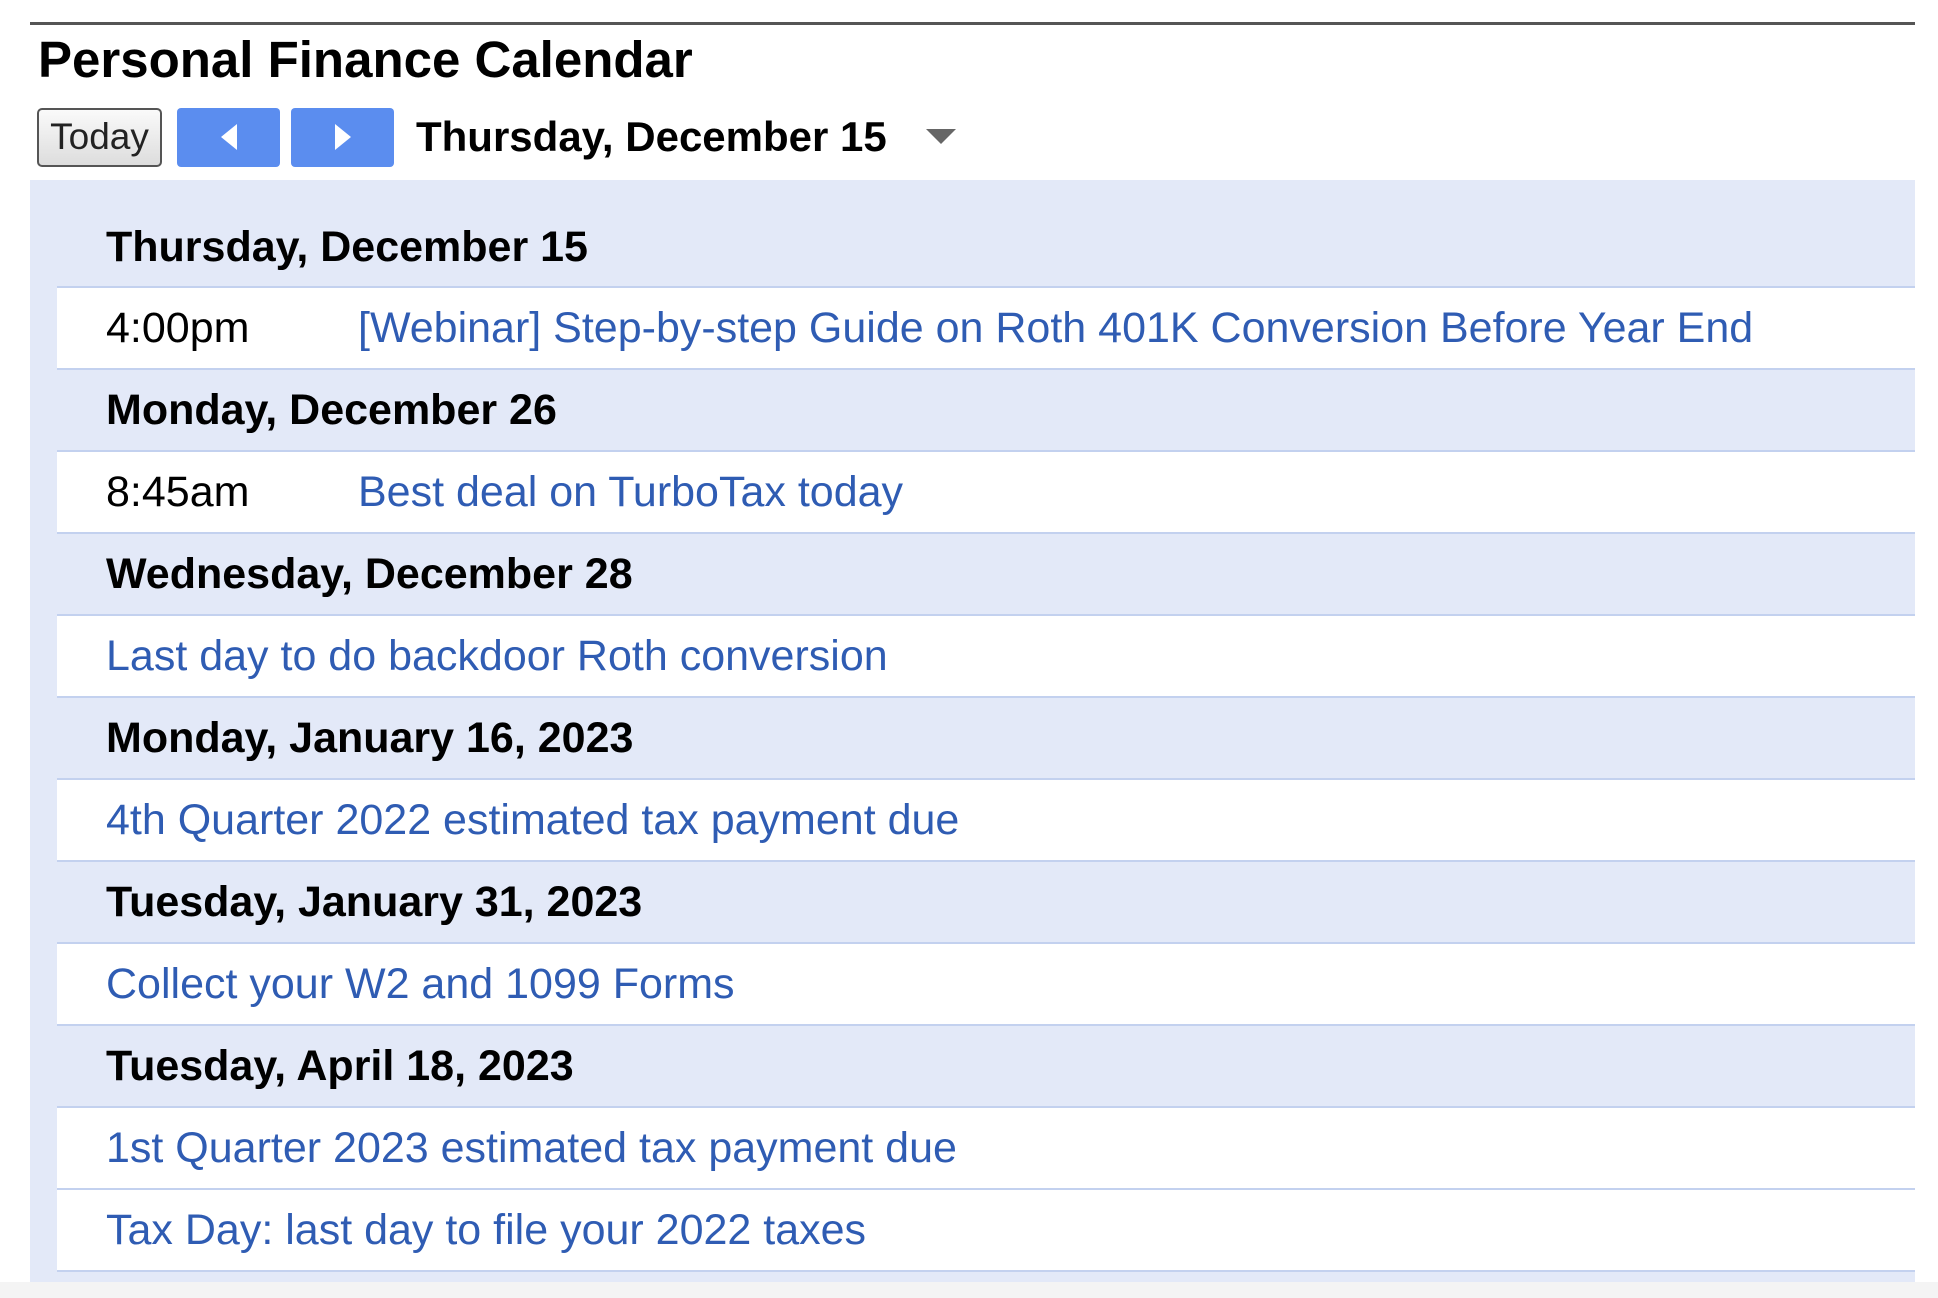 The width and height of the screenshot is (1938, 1298). Describe the element at coordinates (986, 411) in the screenshot. I see `day-header: Monday, December 26` at that location.